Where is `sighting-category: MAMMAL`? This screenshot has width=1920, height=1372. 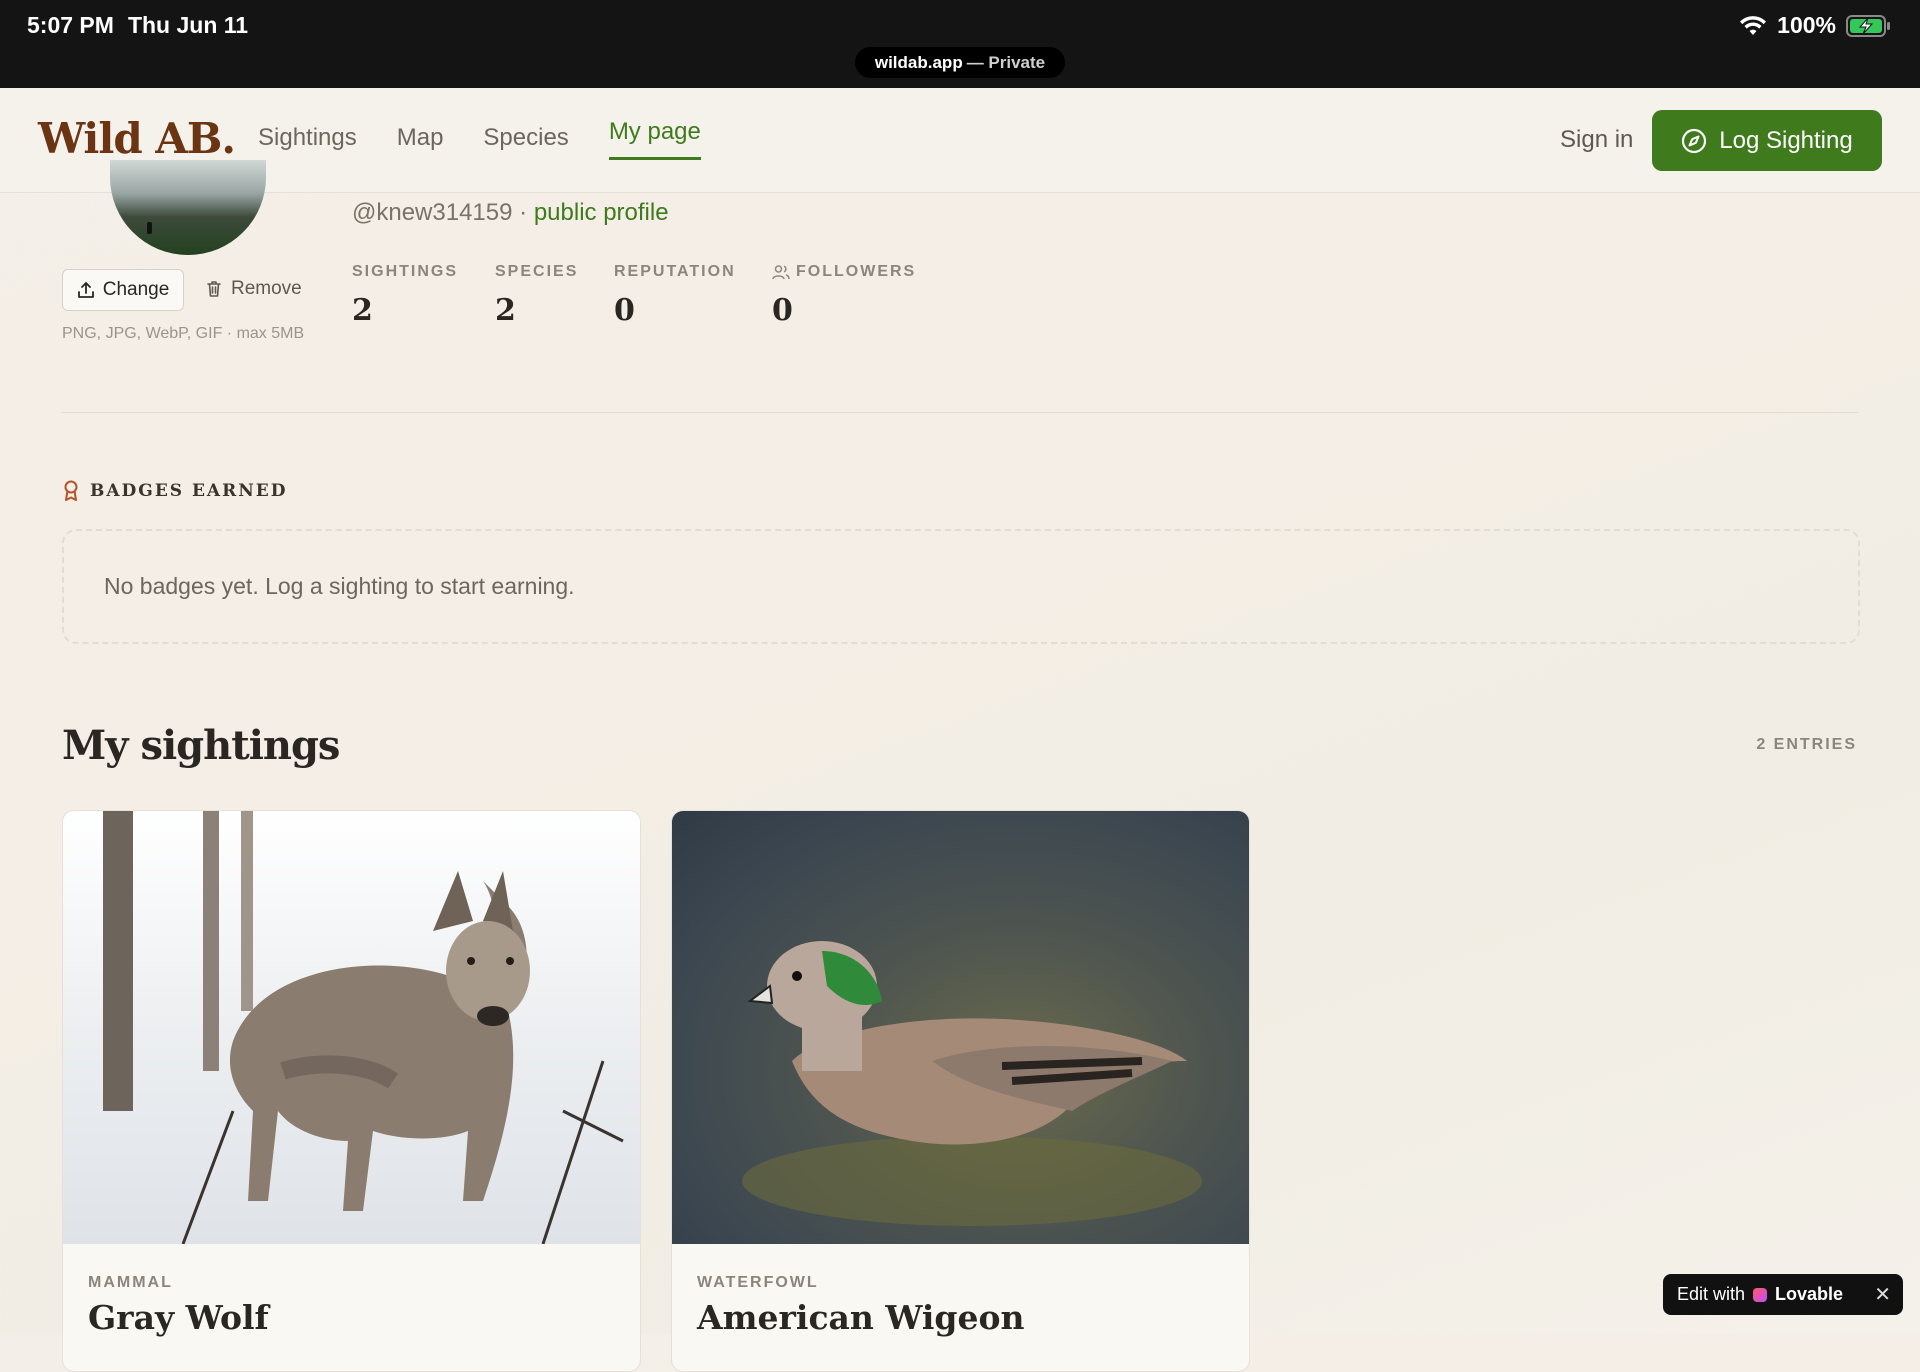 sighting-category: MAMMAL is located at coordinates (130, 1282).